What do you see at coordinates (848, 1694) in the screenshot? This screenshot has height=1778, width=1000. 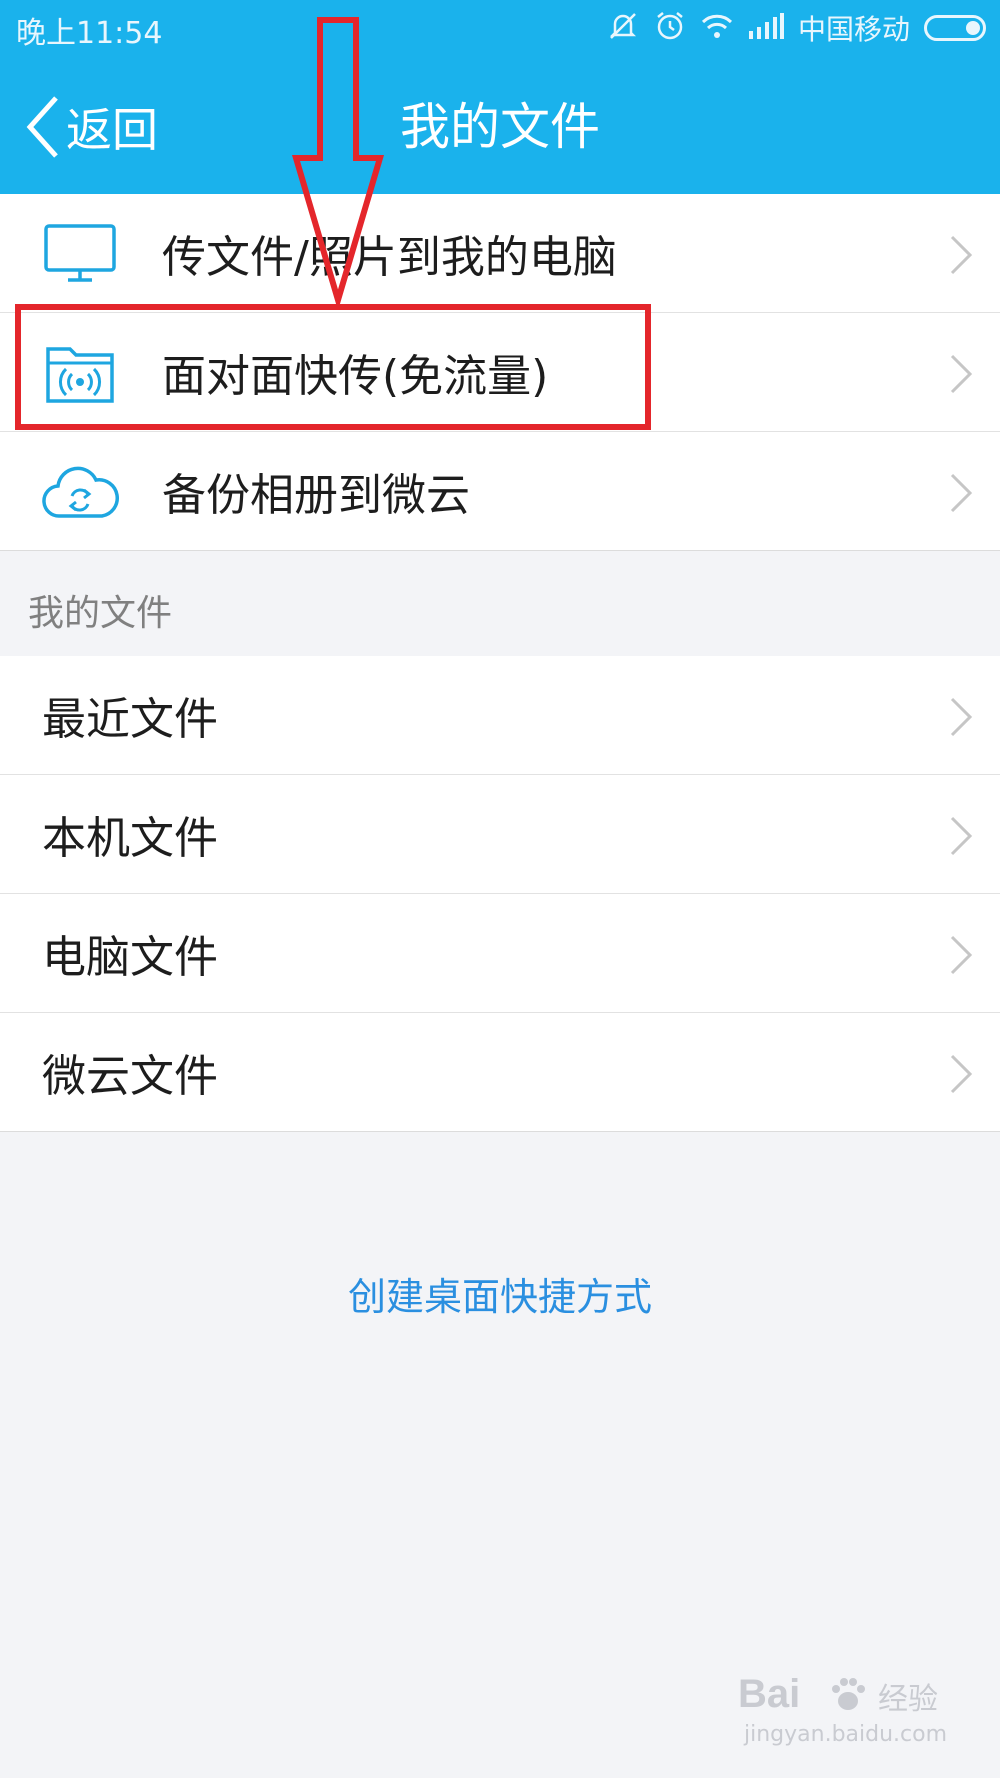 I see `paw-icon` at bounding box center [848, 1694].